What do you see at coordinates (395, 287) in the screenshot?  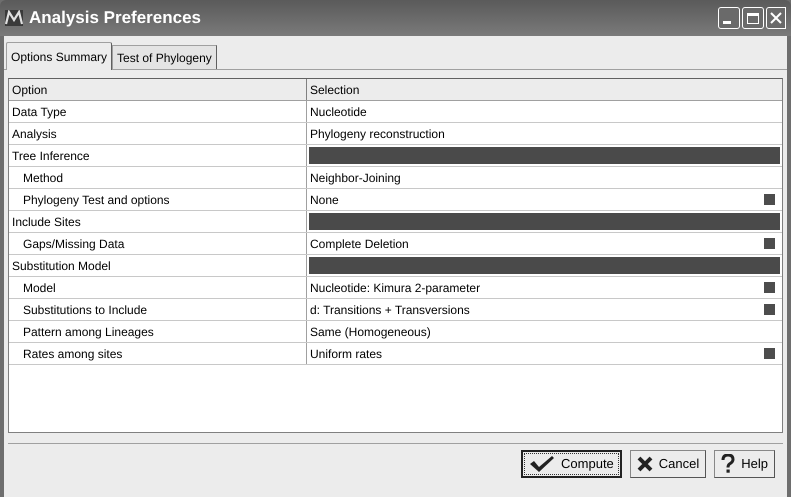 I see `selection-text: Nucleotide: Kimura 2-parameter` at bounding box center [395, 287].